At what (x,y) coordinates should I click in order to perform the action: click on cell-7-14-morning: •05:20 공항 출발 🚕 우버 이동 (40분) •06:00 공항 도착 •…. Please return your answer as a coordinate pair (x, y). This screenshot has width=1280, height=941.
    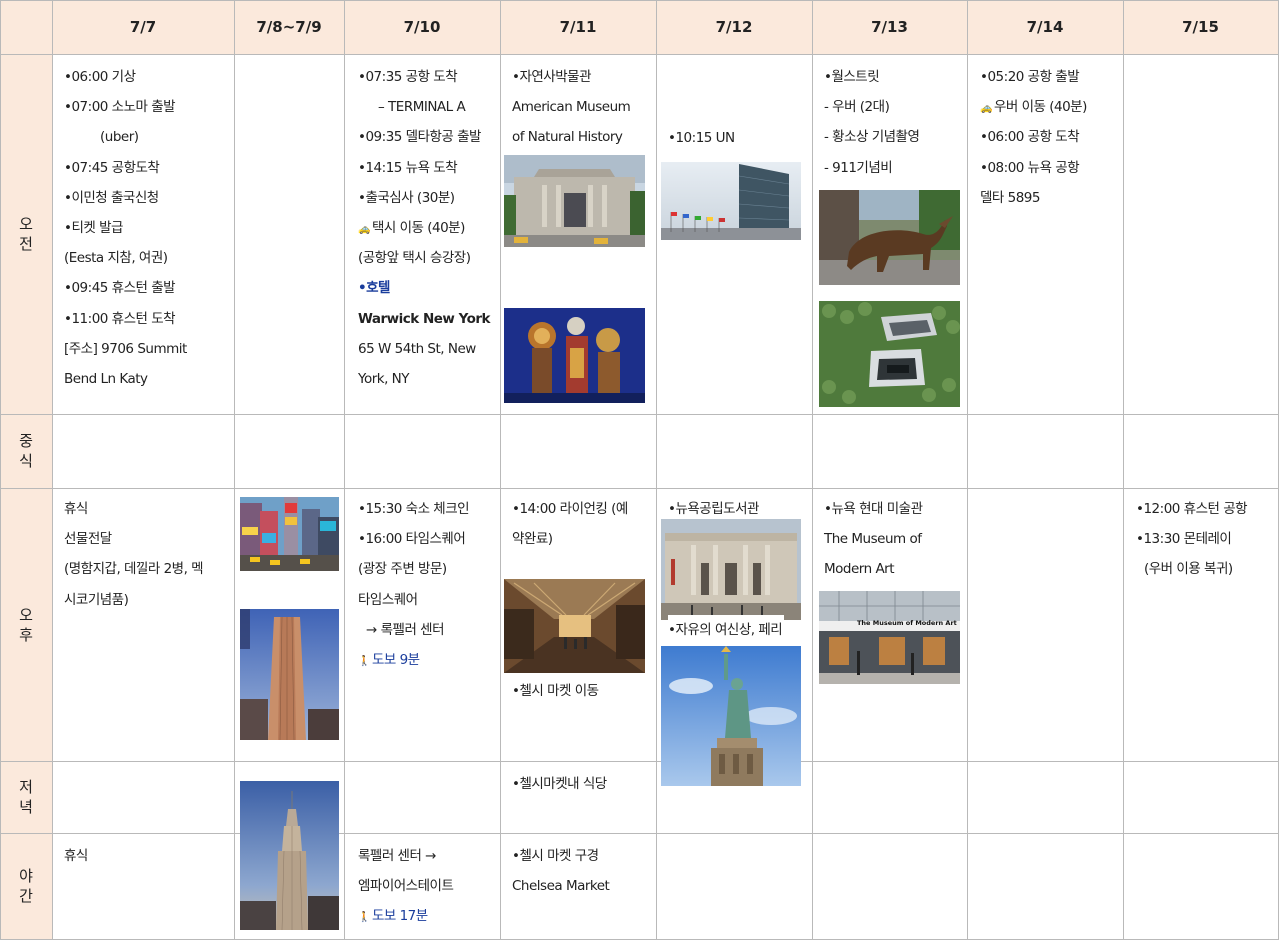
    Looking at the image, I should click on (1033, 137).